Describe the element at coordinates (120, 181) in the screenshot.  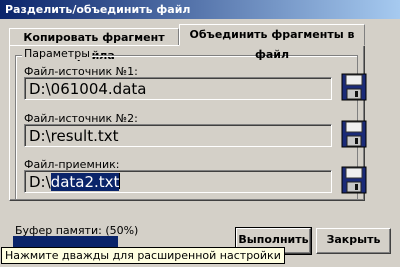
I see `text-caret` at that location.